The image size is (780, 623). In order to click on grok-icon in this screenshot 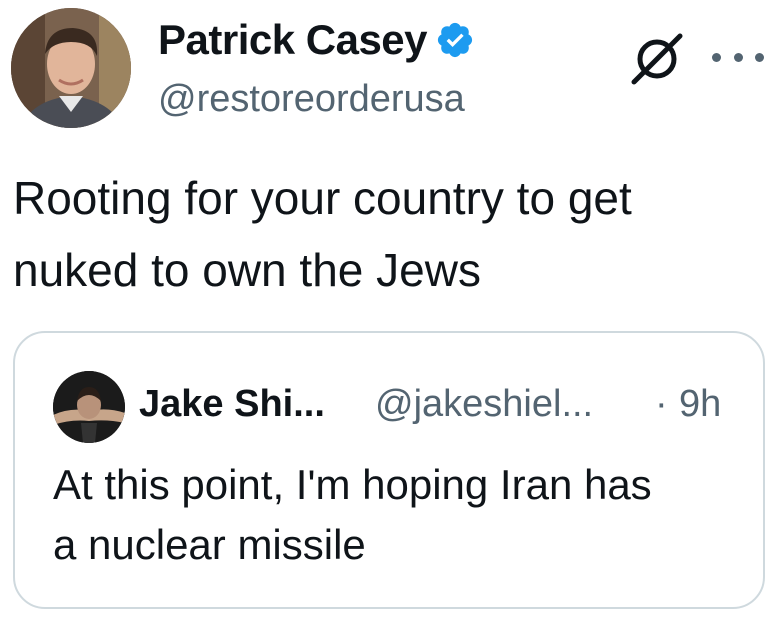, I will do `click(657, 57)`.